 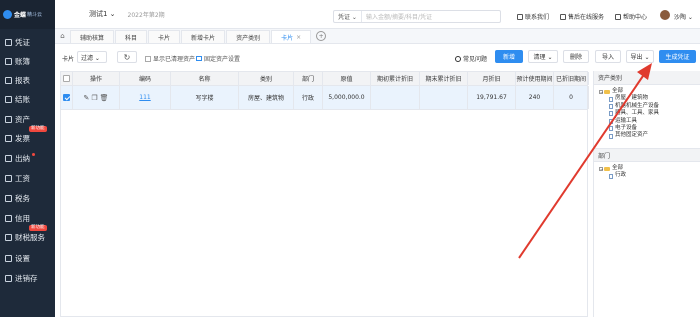 I want to click on account-selector: 测试1 ⌄, so click(x=102, y=14).